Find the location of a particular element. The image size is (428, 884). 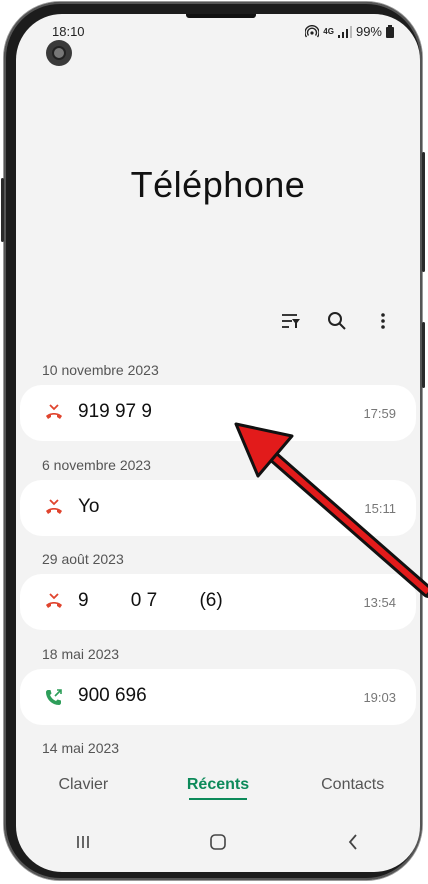

more-options-icon is located at coordinates (383, 321).